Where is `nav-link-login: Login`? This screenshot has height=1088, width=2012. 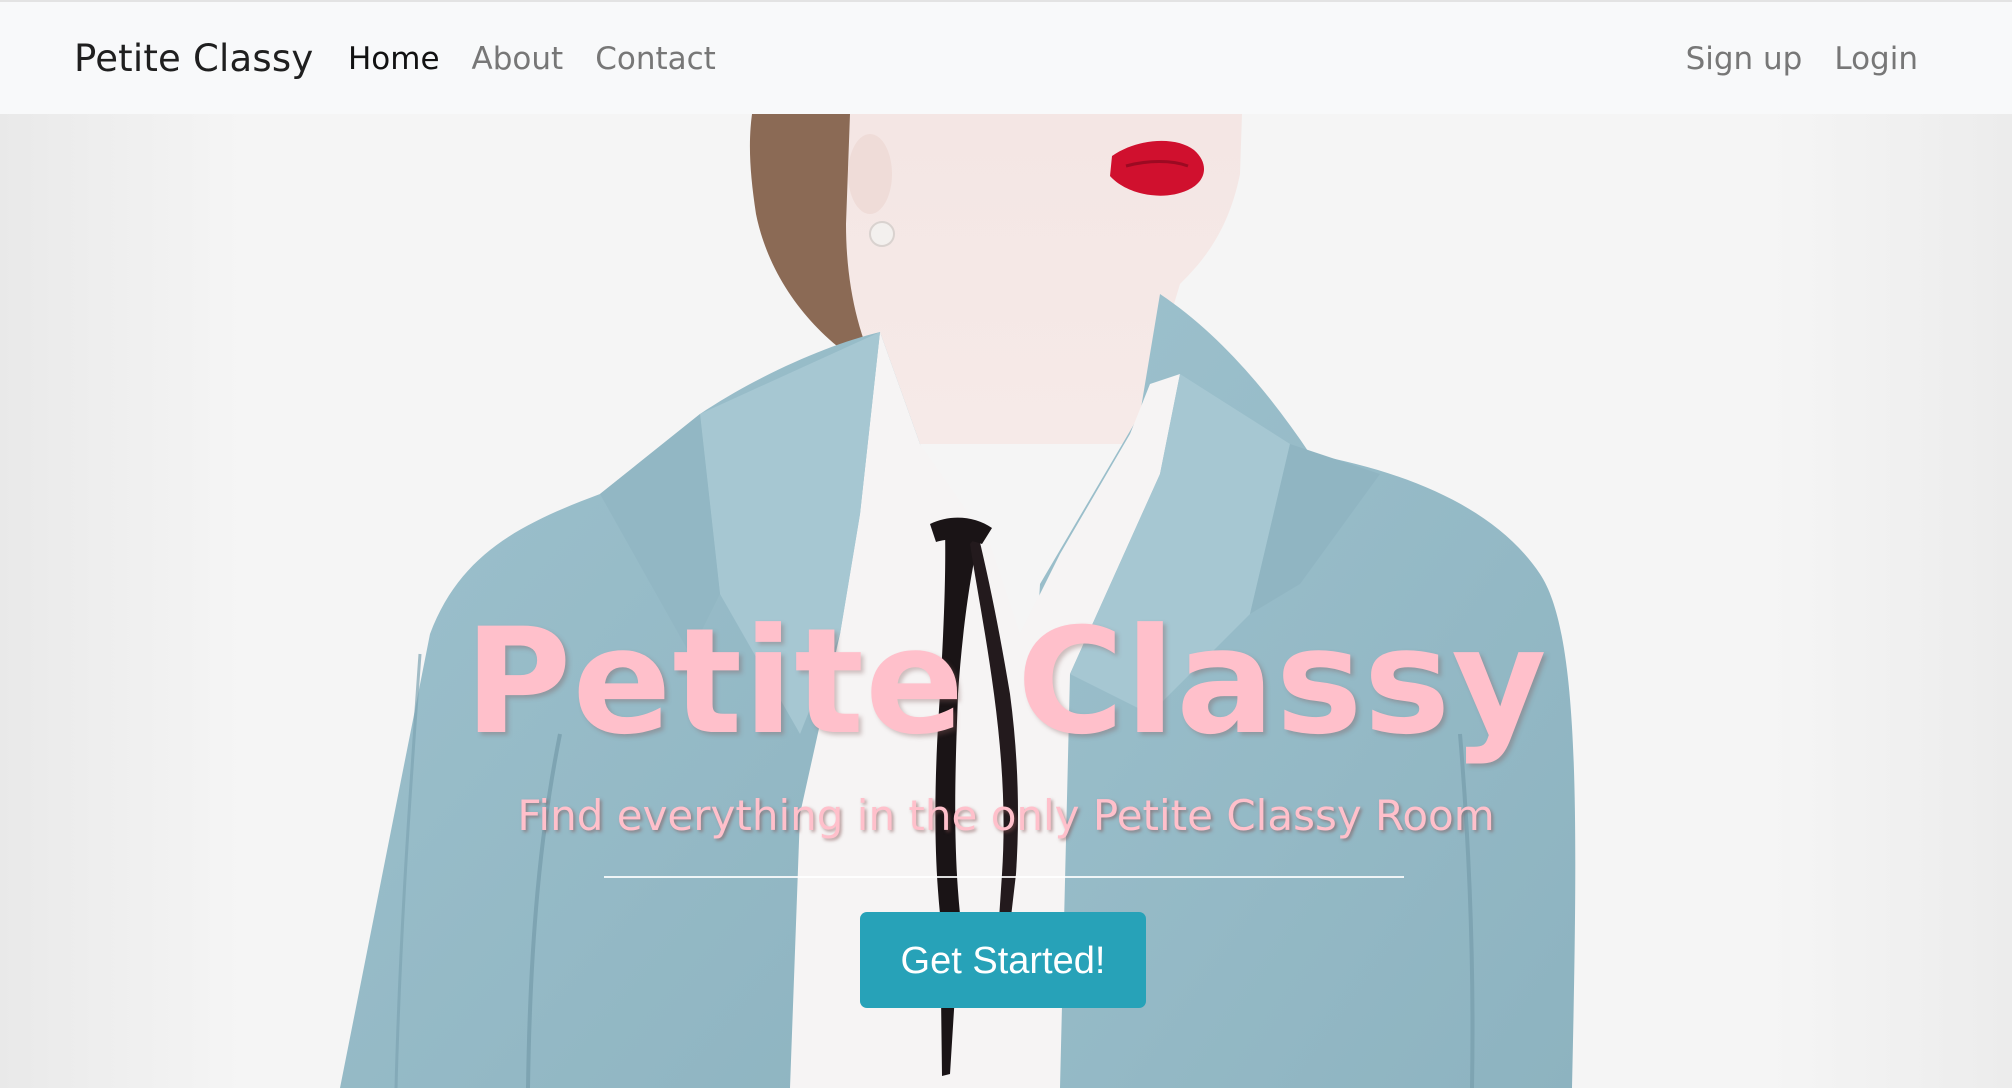 nav-link-login: Login is located at coordinates (1876, 59).